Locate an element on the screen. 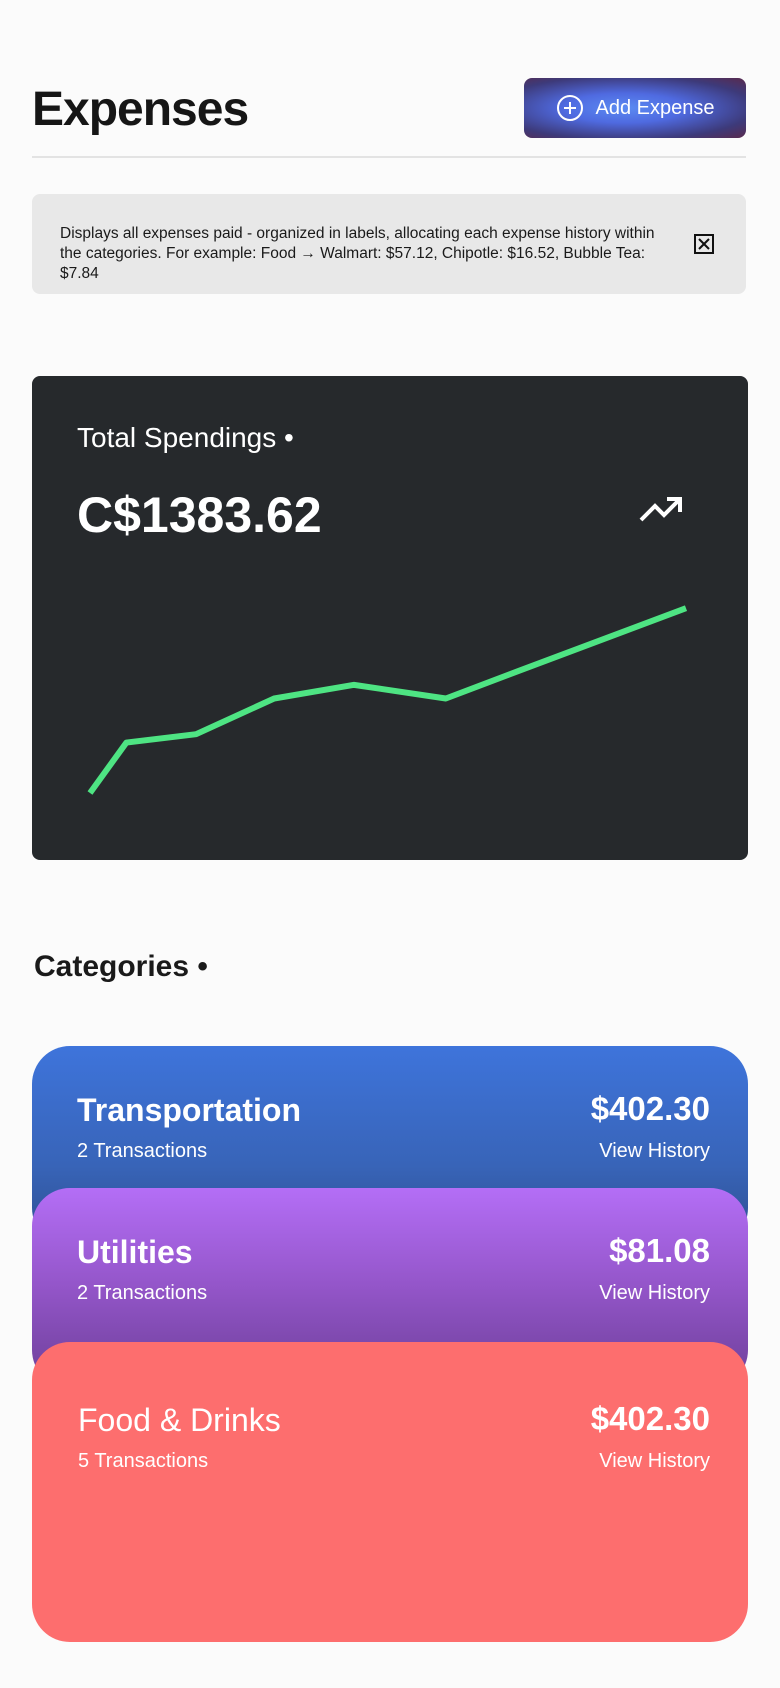 The image size is (780, 1688). page-header: Expenses Add Expense is located at coordinates (389, 114).